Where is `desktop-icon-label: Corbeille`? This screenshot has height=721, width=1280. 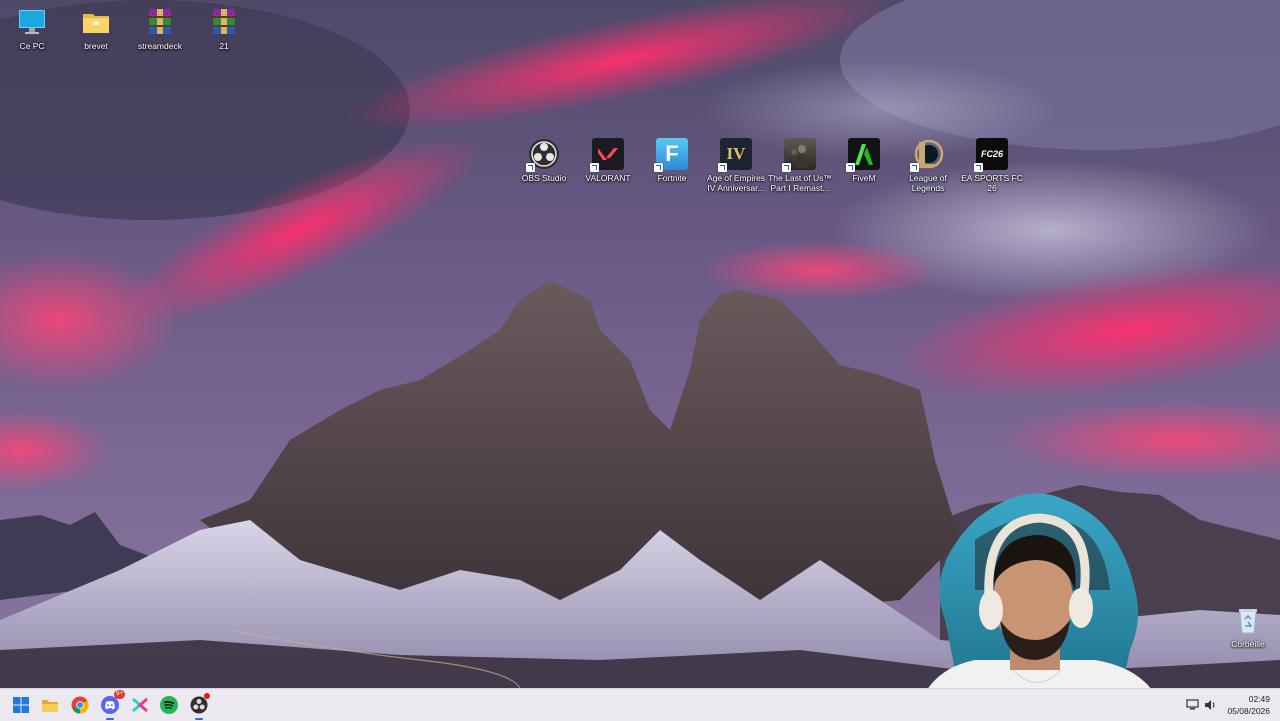 desktop-icon-label: Corbeille is located at coordinates (1248, 644).